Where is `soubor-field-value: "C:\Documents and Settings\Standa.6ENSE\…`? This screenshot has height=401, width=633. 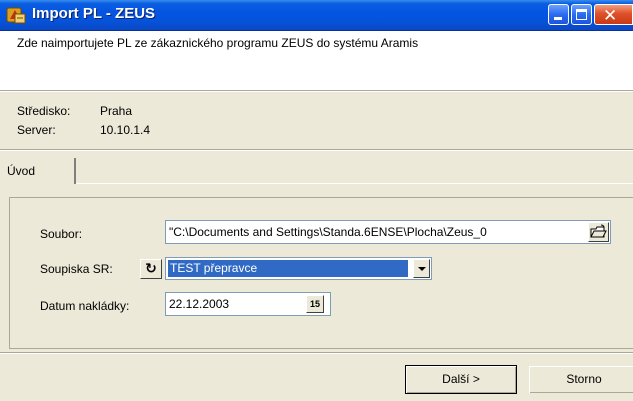 soubor-field-value: "C:\Documents and Settings\Standa.6ENSE\… is located at coordinates (328, 232).